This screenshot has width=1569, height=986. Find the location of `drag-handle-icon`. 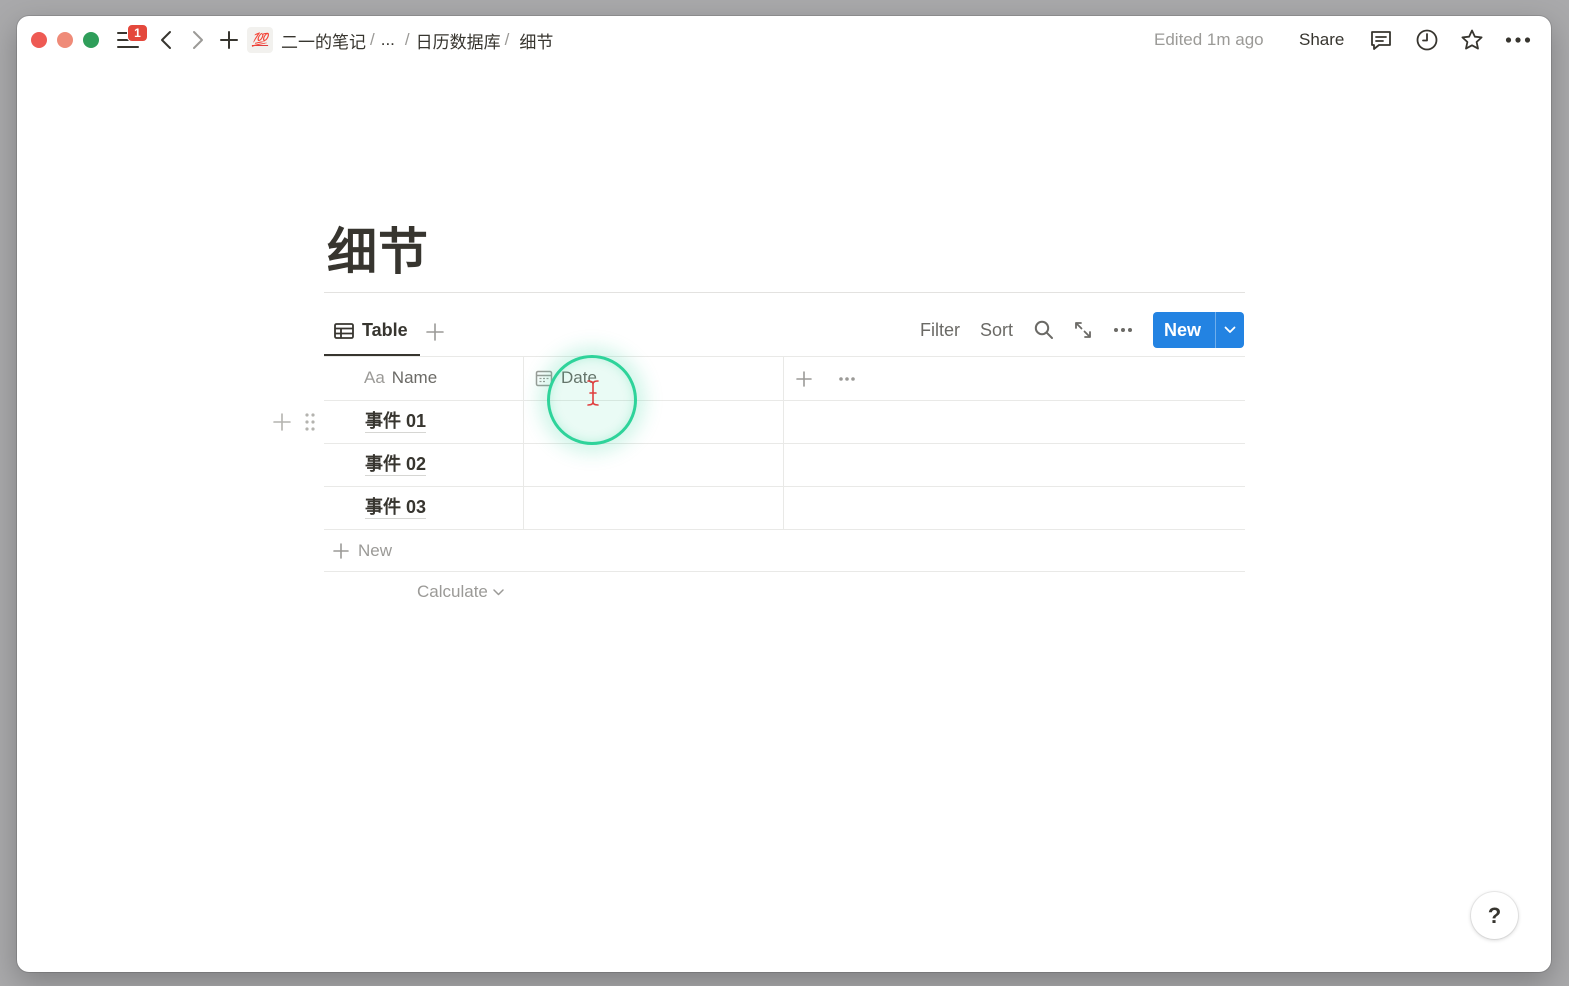

drag-handle-icon is located at coordinates (310, 422).